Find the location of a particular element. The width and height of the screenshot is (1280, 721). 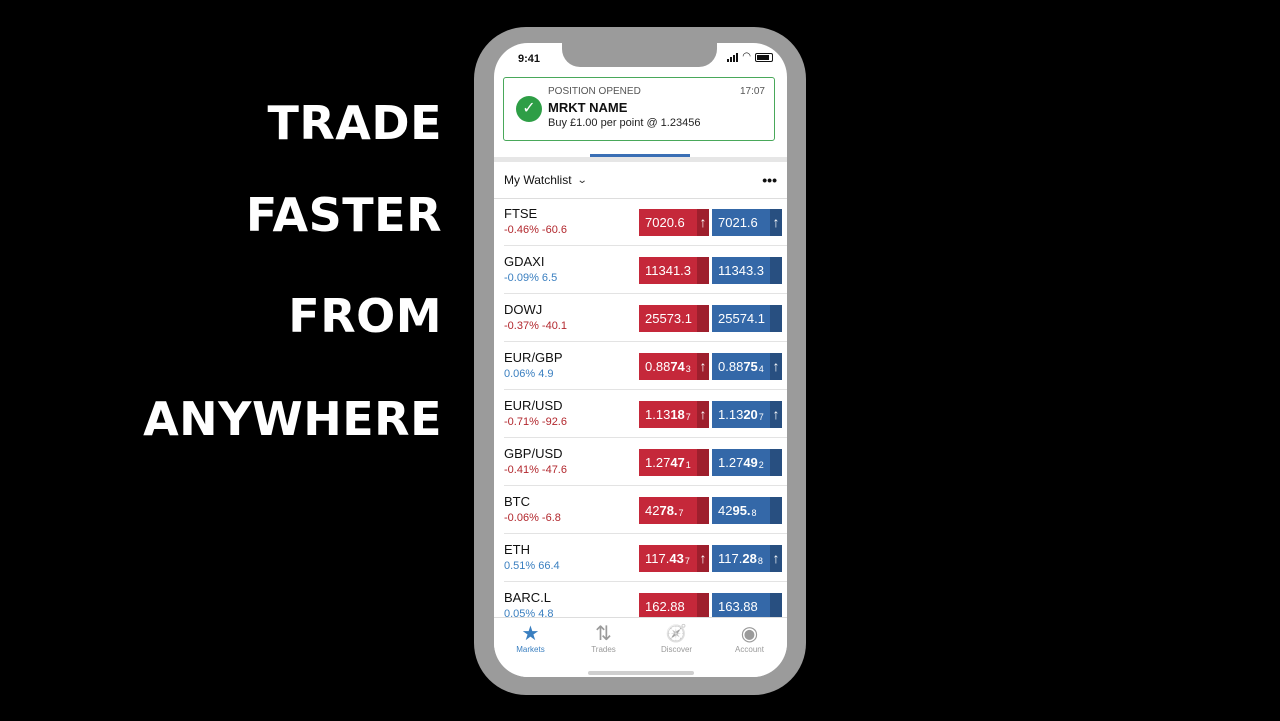

market-change: -0.71% -92.6 is located at coordinates (535, 422).